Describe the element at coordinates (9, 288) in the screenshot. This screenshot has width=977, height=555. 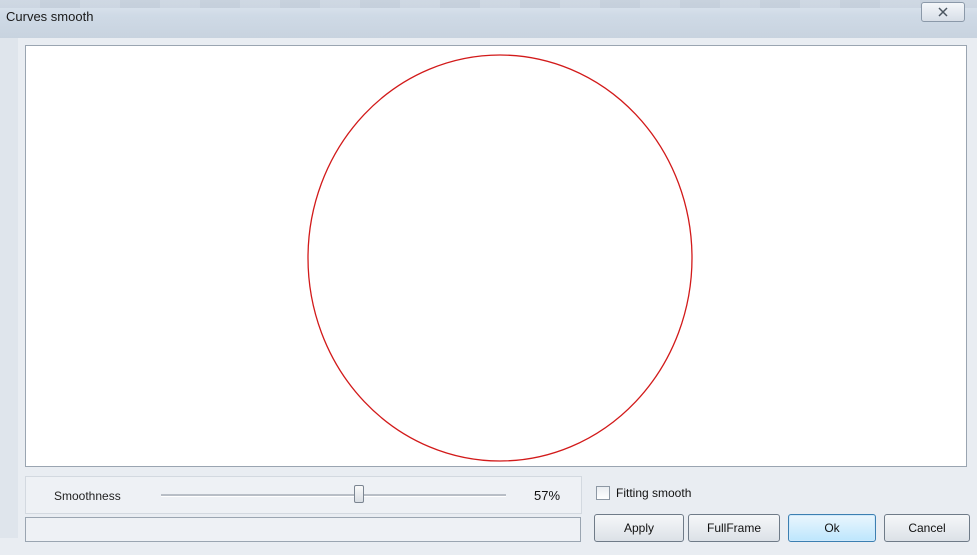
I see `left-edge` at that location.